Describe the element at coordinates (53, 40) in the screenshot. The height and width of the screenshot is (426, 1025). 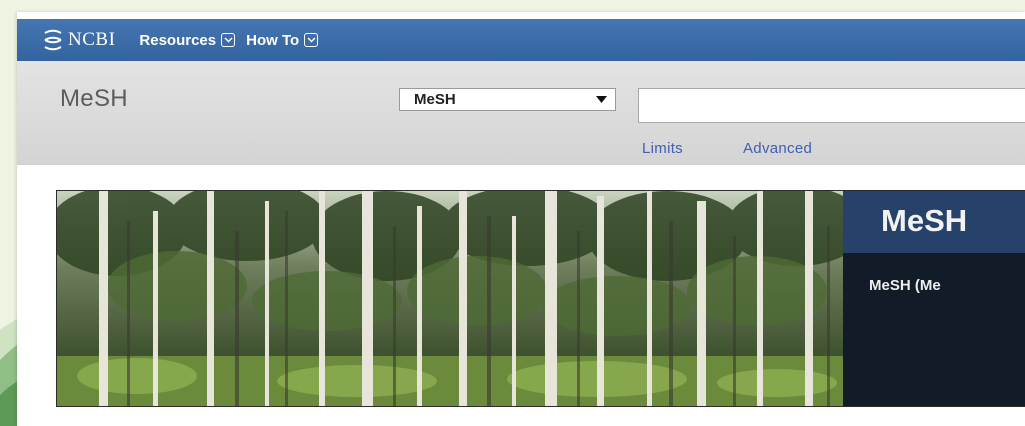
I see `ncbi-helix-icon` at that location.